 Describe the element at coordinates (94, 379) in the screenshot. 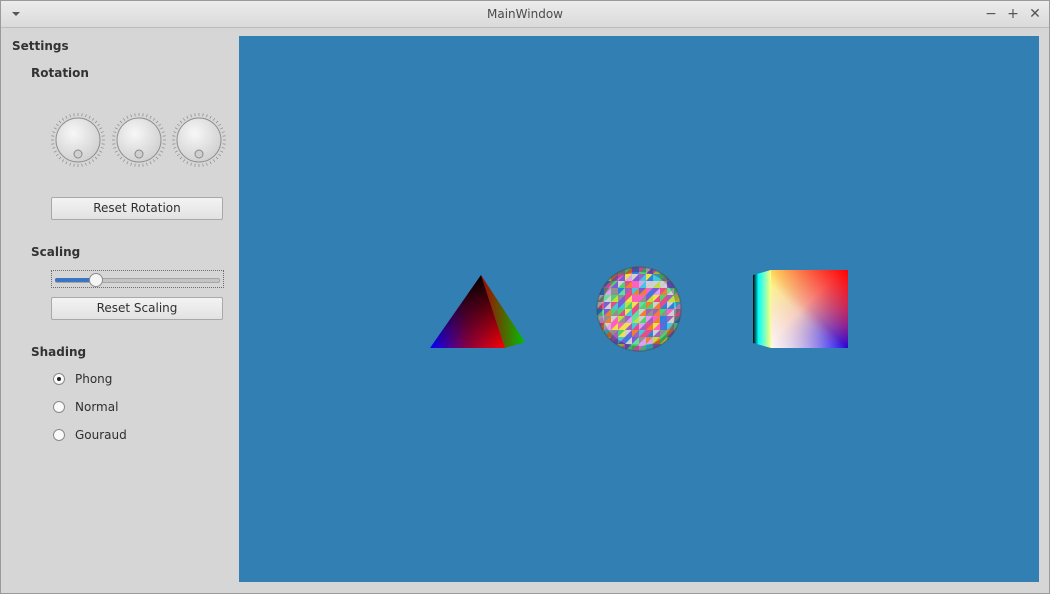

I see `shading-option-label: Phong` at that location.